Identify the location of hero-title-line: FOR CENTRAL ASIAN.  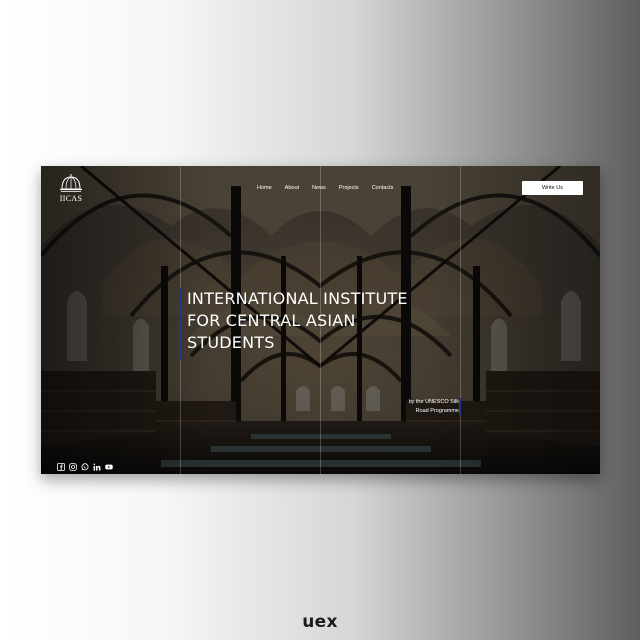
(271, 320).